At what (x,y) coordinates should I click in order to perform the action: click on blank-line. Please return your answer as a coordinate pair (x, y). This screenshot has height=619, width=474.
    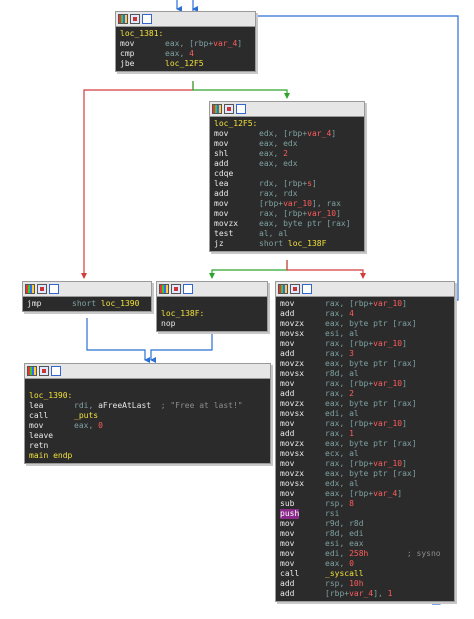
    Looking at the image, I should click on (147, 386).